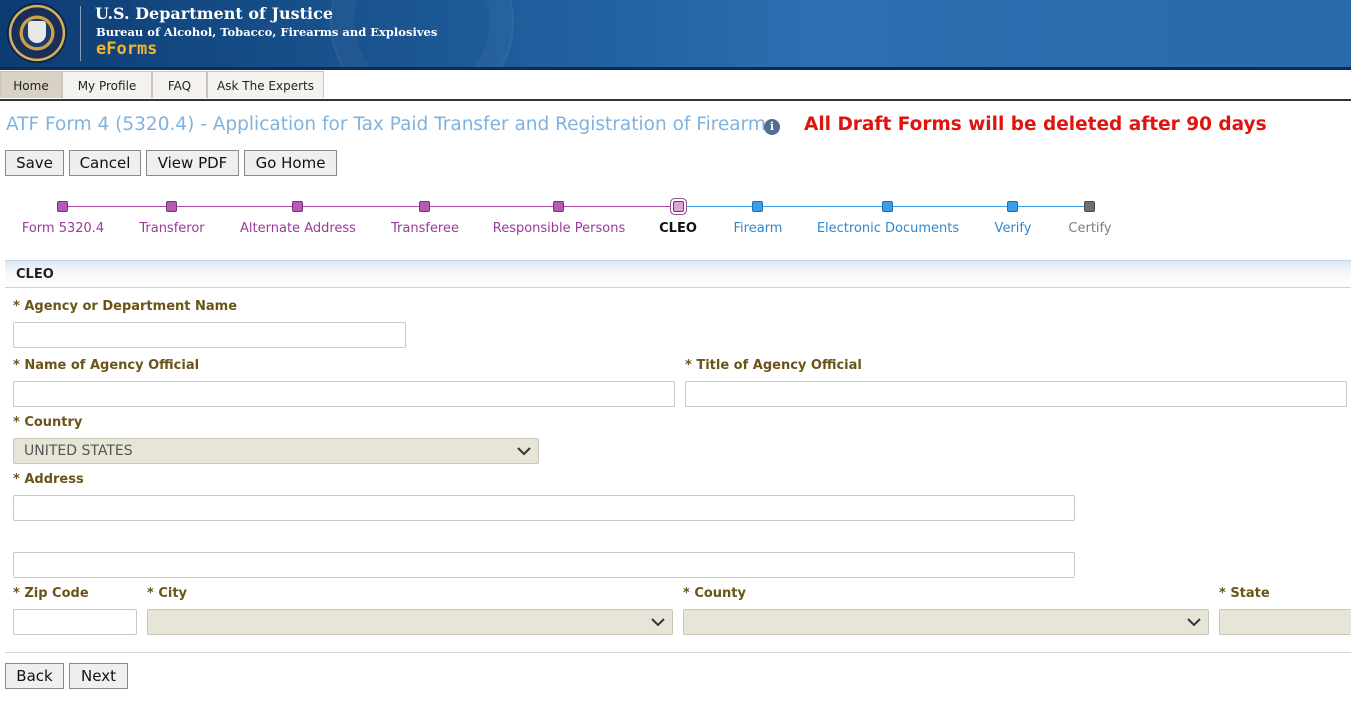  Describe the element at coordinates (214, 13) in the screenshot. I see `department-name: U.S. Department of Justice` at that location.